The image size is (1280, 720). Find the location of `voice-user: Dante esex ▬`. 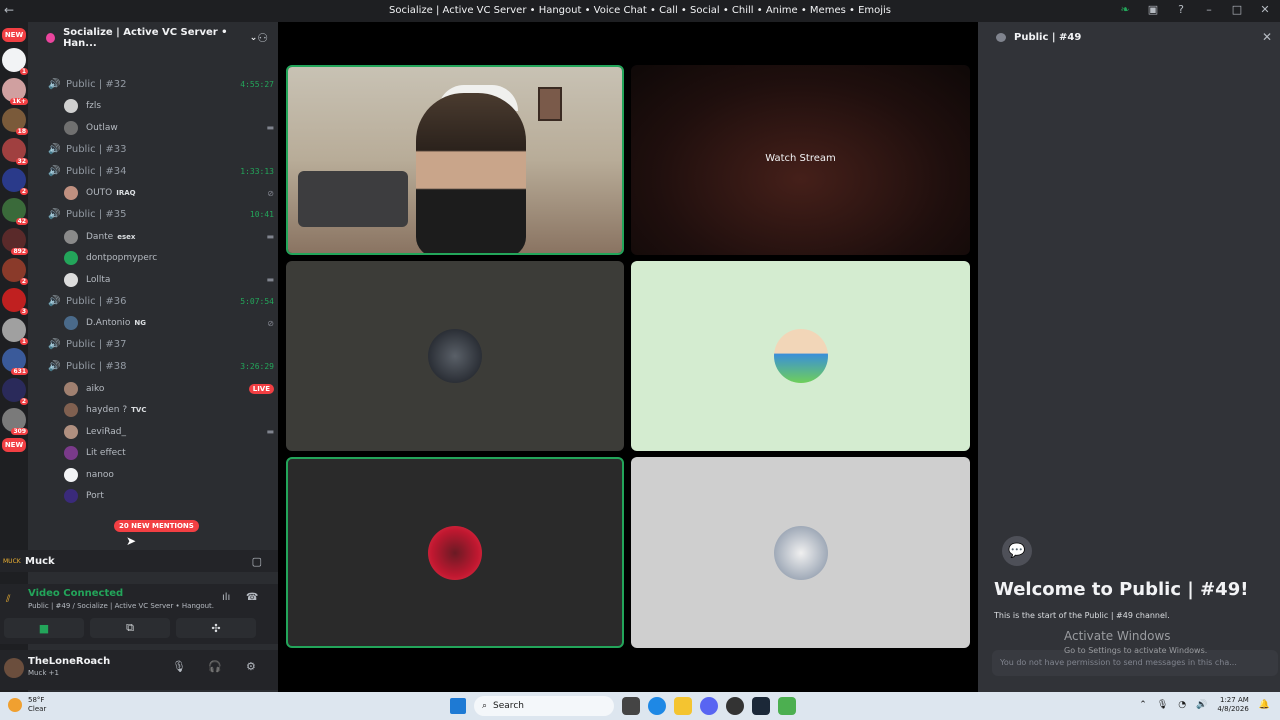

voice-user: Dante esex ▬ is located at coordinates (169, 237).